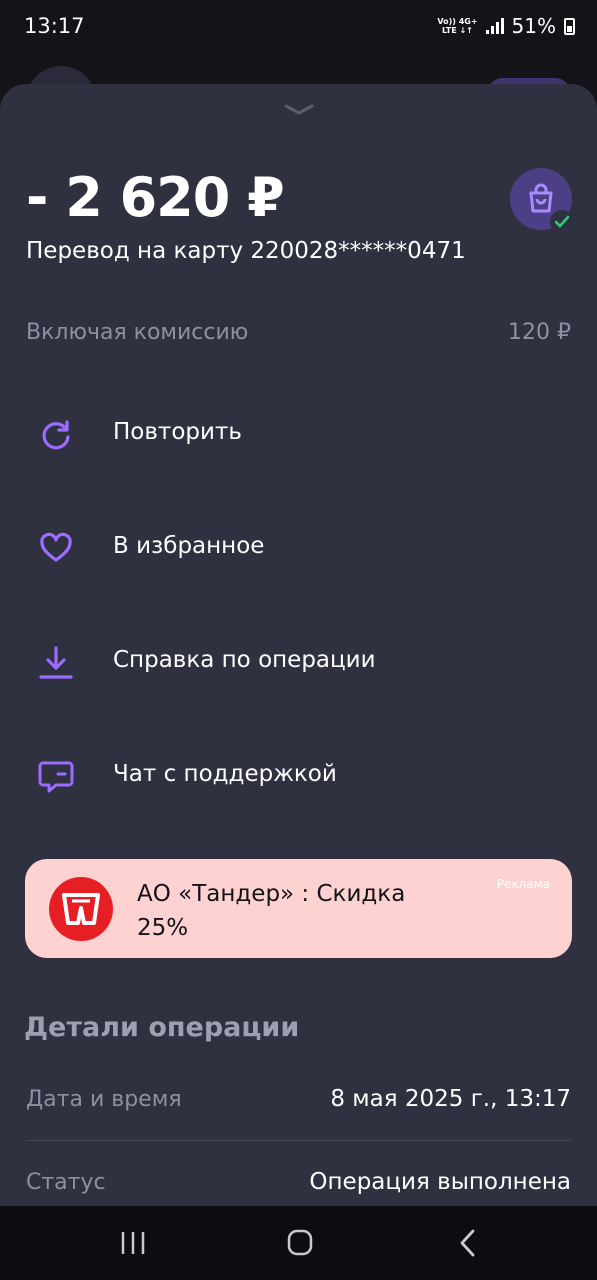 The height and width of the screenshot is (1280, 597). I want to click on favorite-button: В избранное, so click(298, 548).